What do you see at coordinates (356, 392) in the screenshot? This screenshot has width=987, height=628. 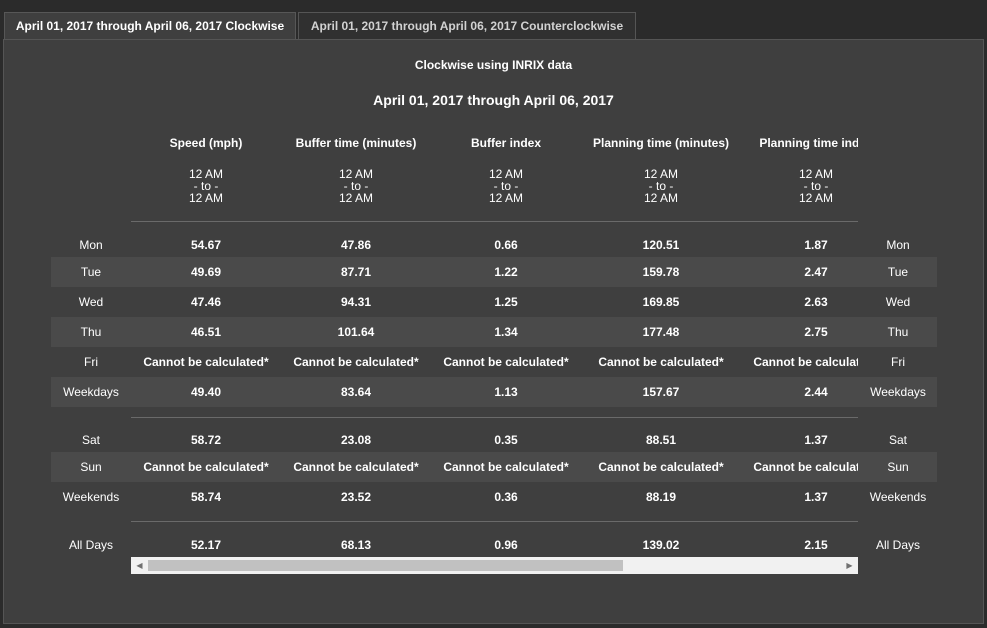 I see `table-cell: 83.64` at bounding box center [356, 392].